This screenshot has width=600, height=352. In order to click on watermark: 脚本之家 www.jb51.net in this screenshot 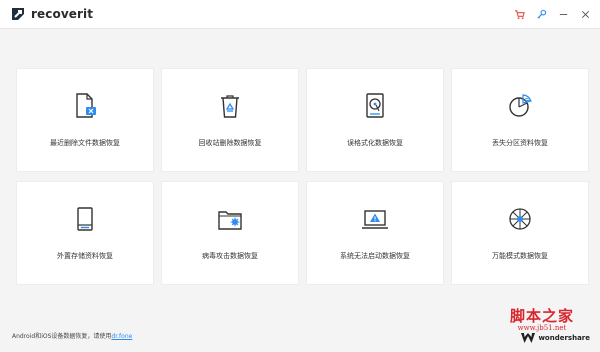, I will do `click(542, 318)`.